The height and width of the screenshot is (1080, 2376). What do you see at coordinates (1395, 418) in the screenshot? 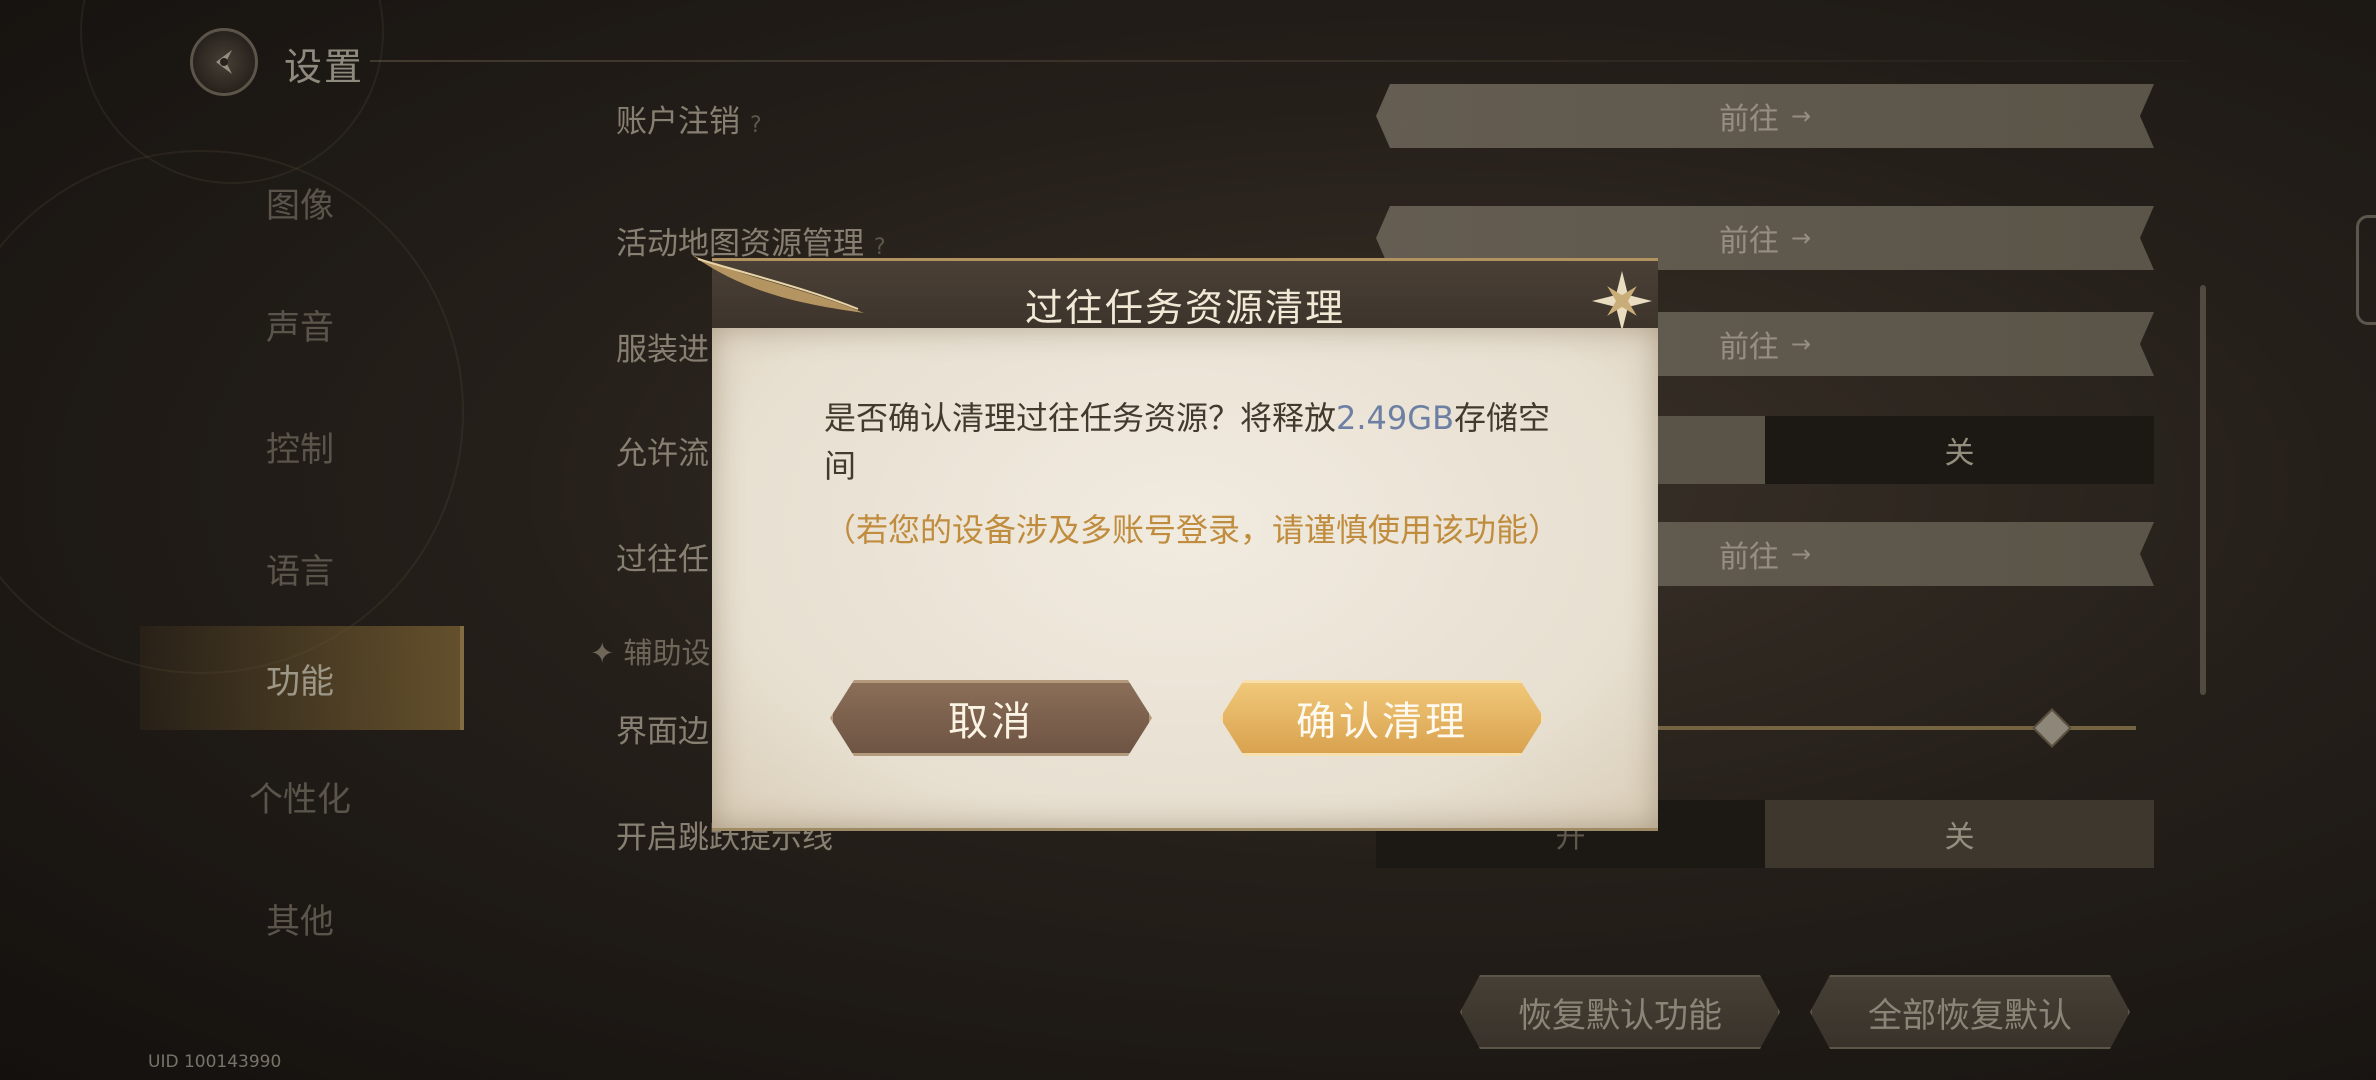
I see `release-size: 2.49GB` at bounding box center [1395, 418].